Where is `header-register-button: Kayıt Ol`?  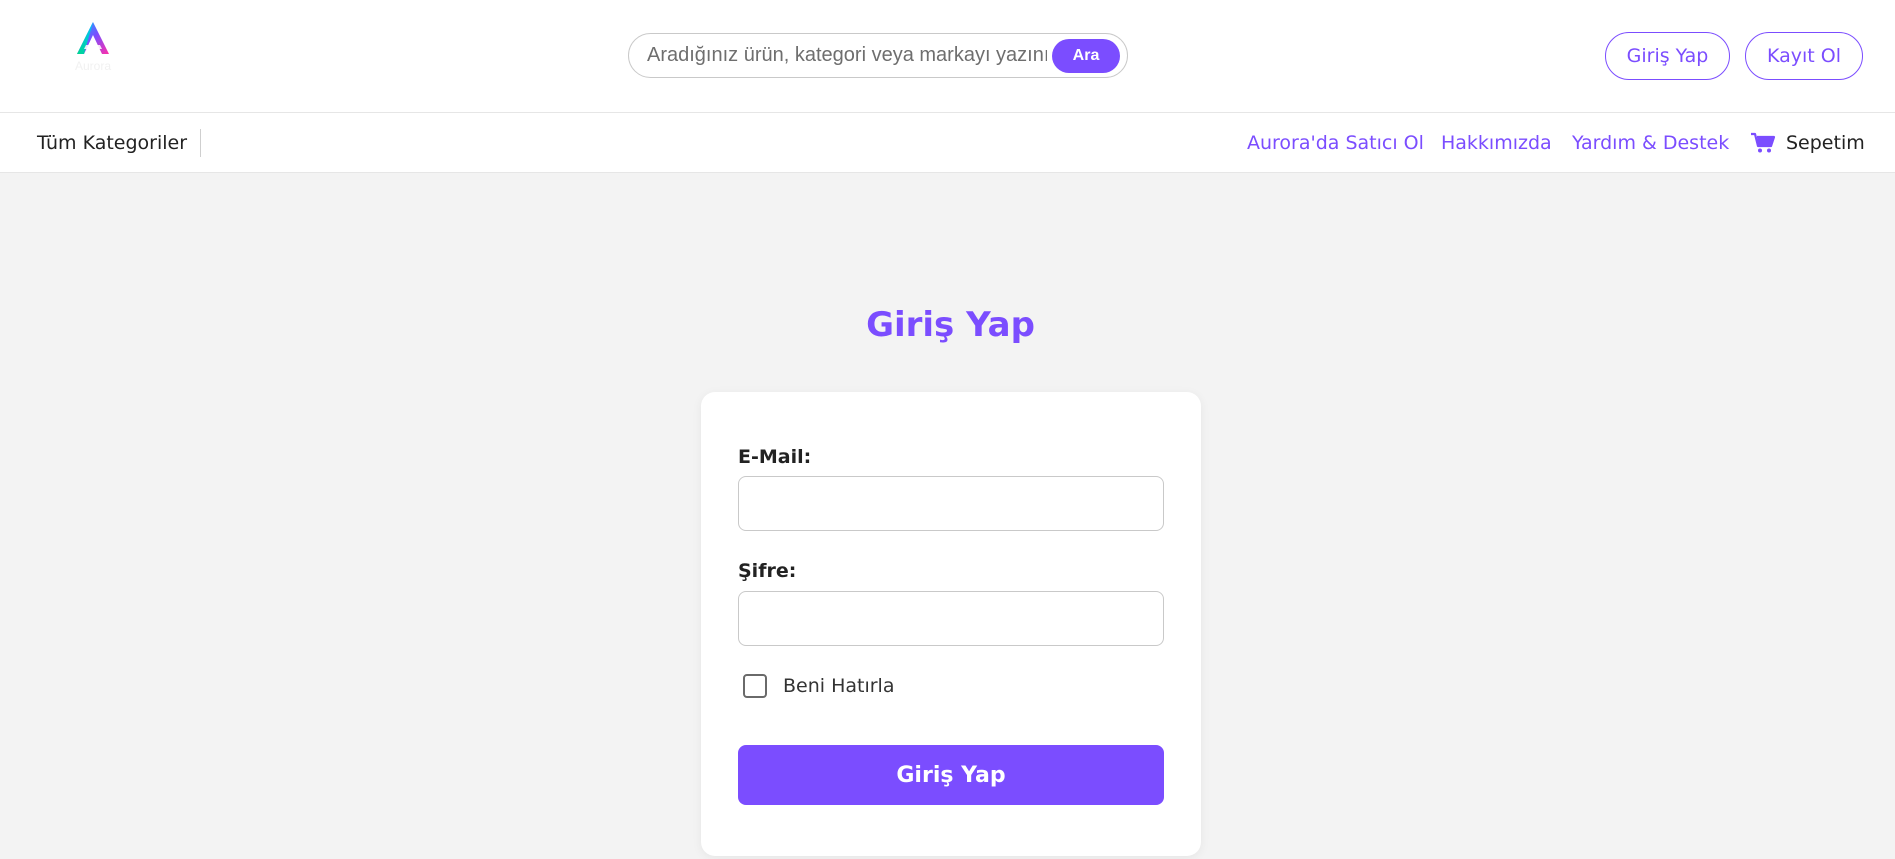
header-register-button: Kayıt Ol is located at coordinates (1804, 56).